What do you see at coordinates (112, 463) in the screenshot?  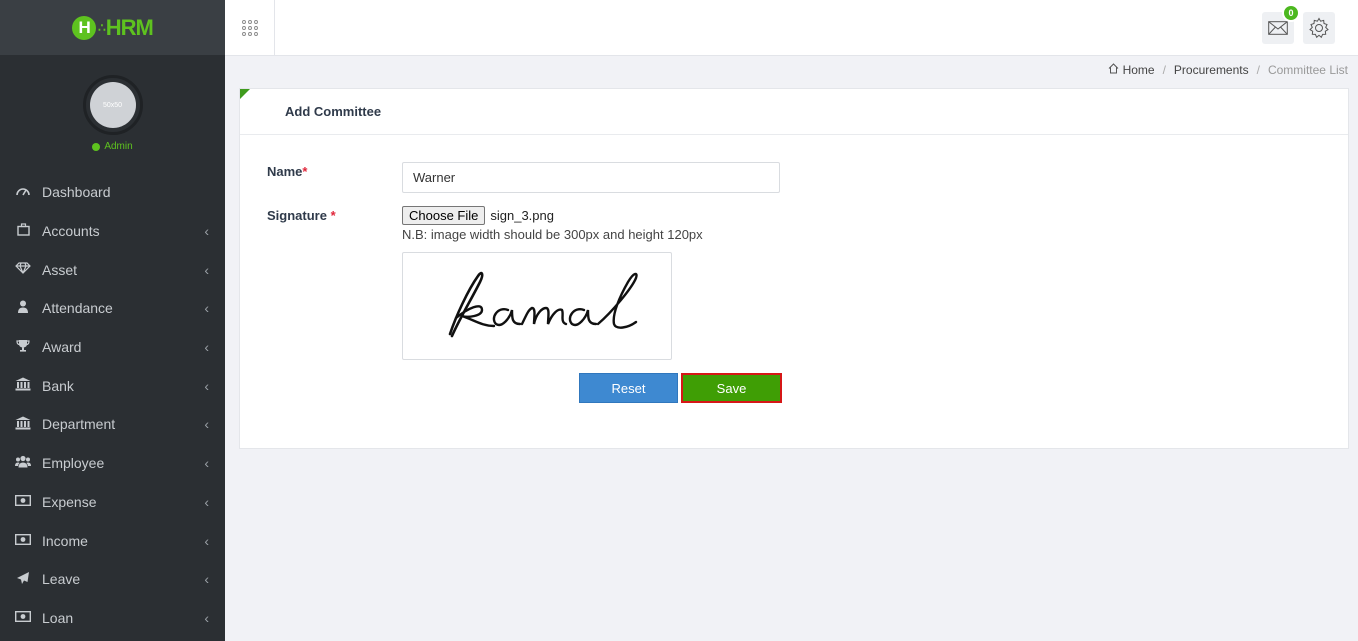 I see `sidebar-item-employee: Employee ‹` at bounding box center [112, 463].